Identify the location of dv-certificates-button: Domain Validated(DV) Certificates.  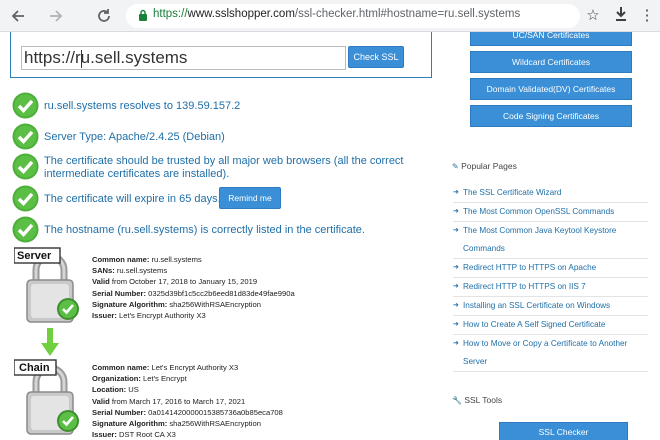
(551, 89).